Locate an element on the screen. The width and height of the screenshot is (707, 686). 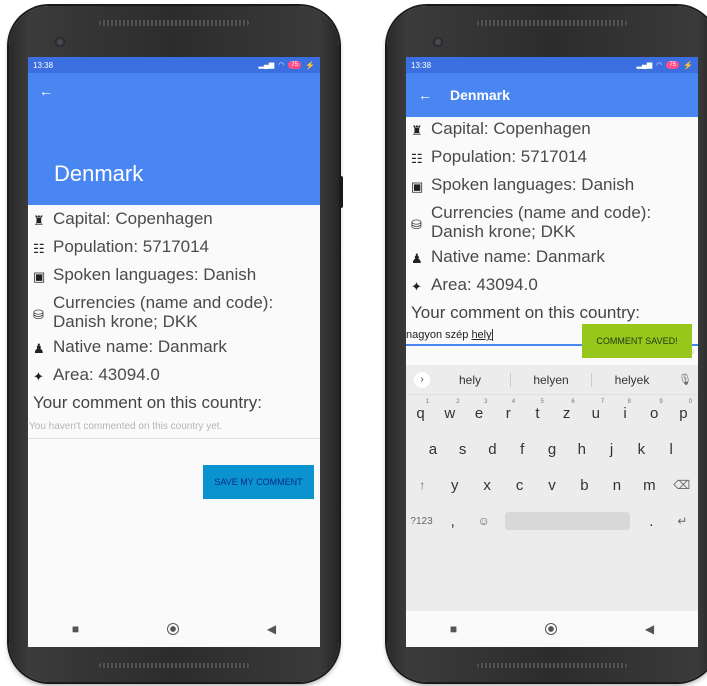
key-h: h is located at coordinates (582, 449).